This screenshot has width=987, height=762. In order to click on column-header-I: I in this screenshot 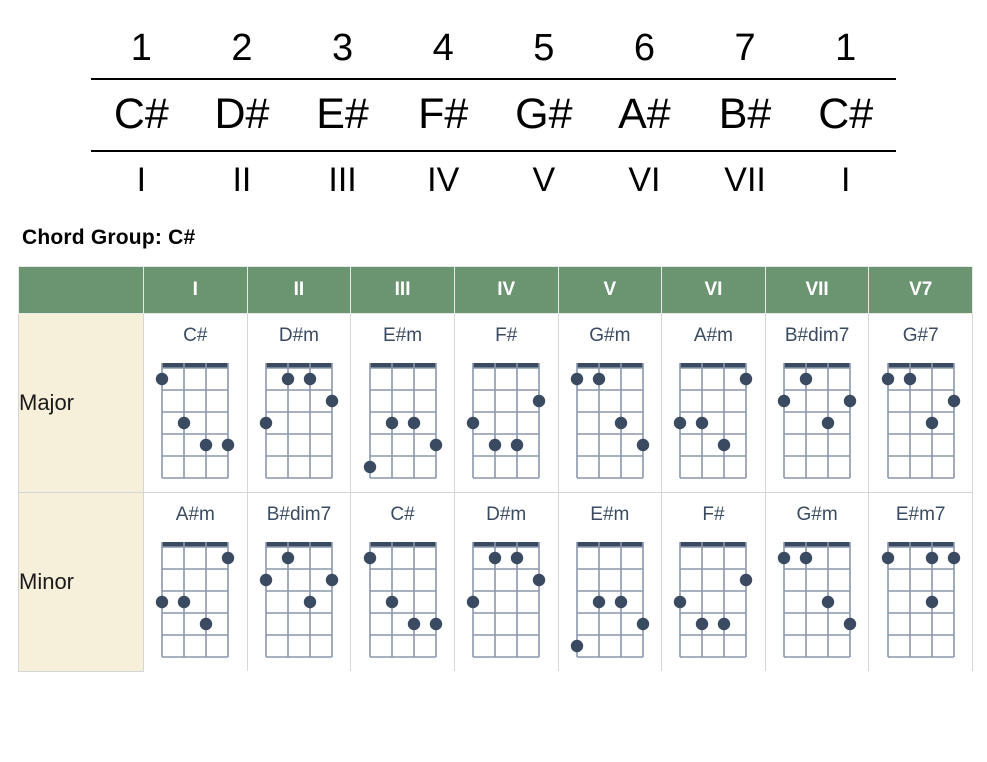, I will do `click(195, 290)`.